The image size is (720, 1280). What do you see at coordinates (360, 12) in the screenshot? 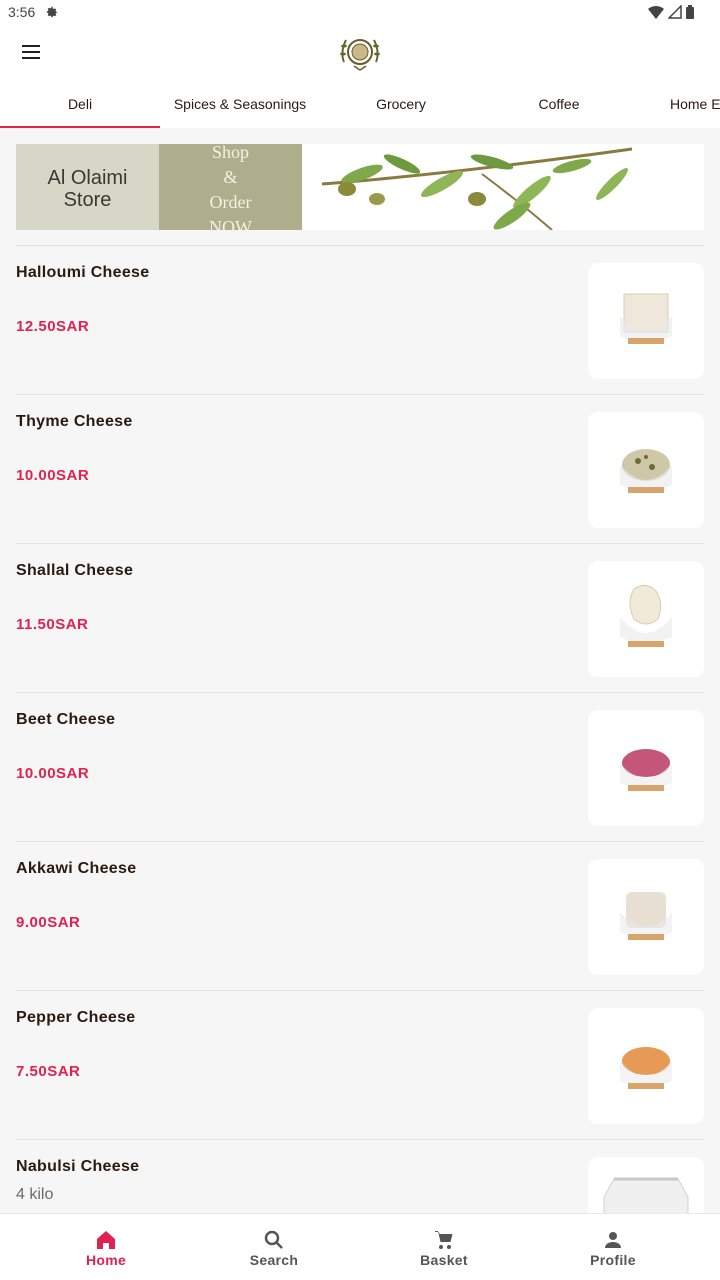
I see `status-bar: 3:56` at bounding box center [360, 12].